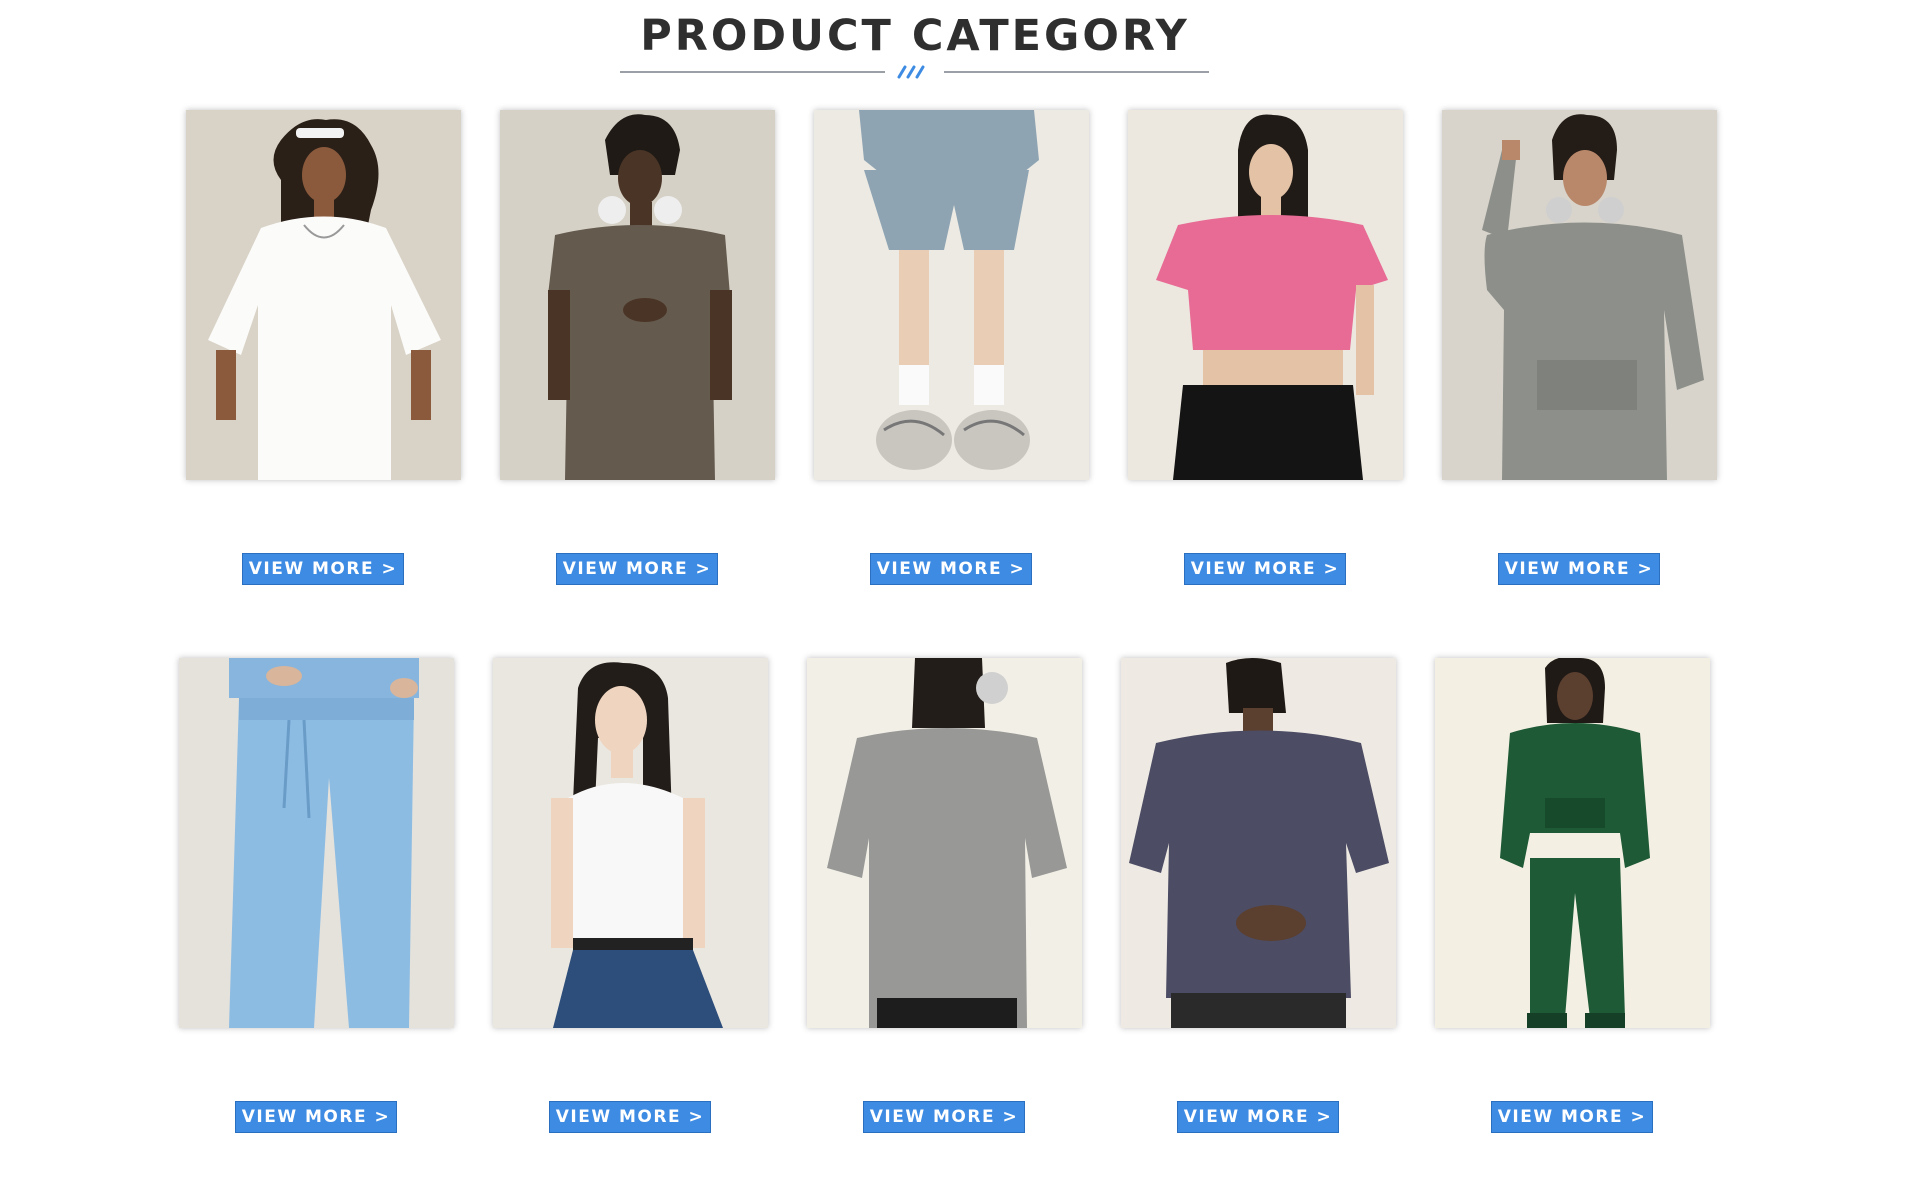 This screenshot has width=1920, height=1182. Describe the element at coordinates (323, 569) in the screenshot. I see `view-more-button-1: VIEW MORE >` at that location.